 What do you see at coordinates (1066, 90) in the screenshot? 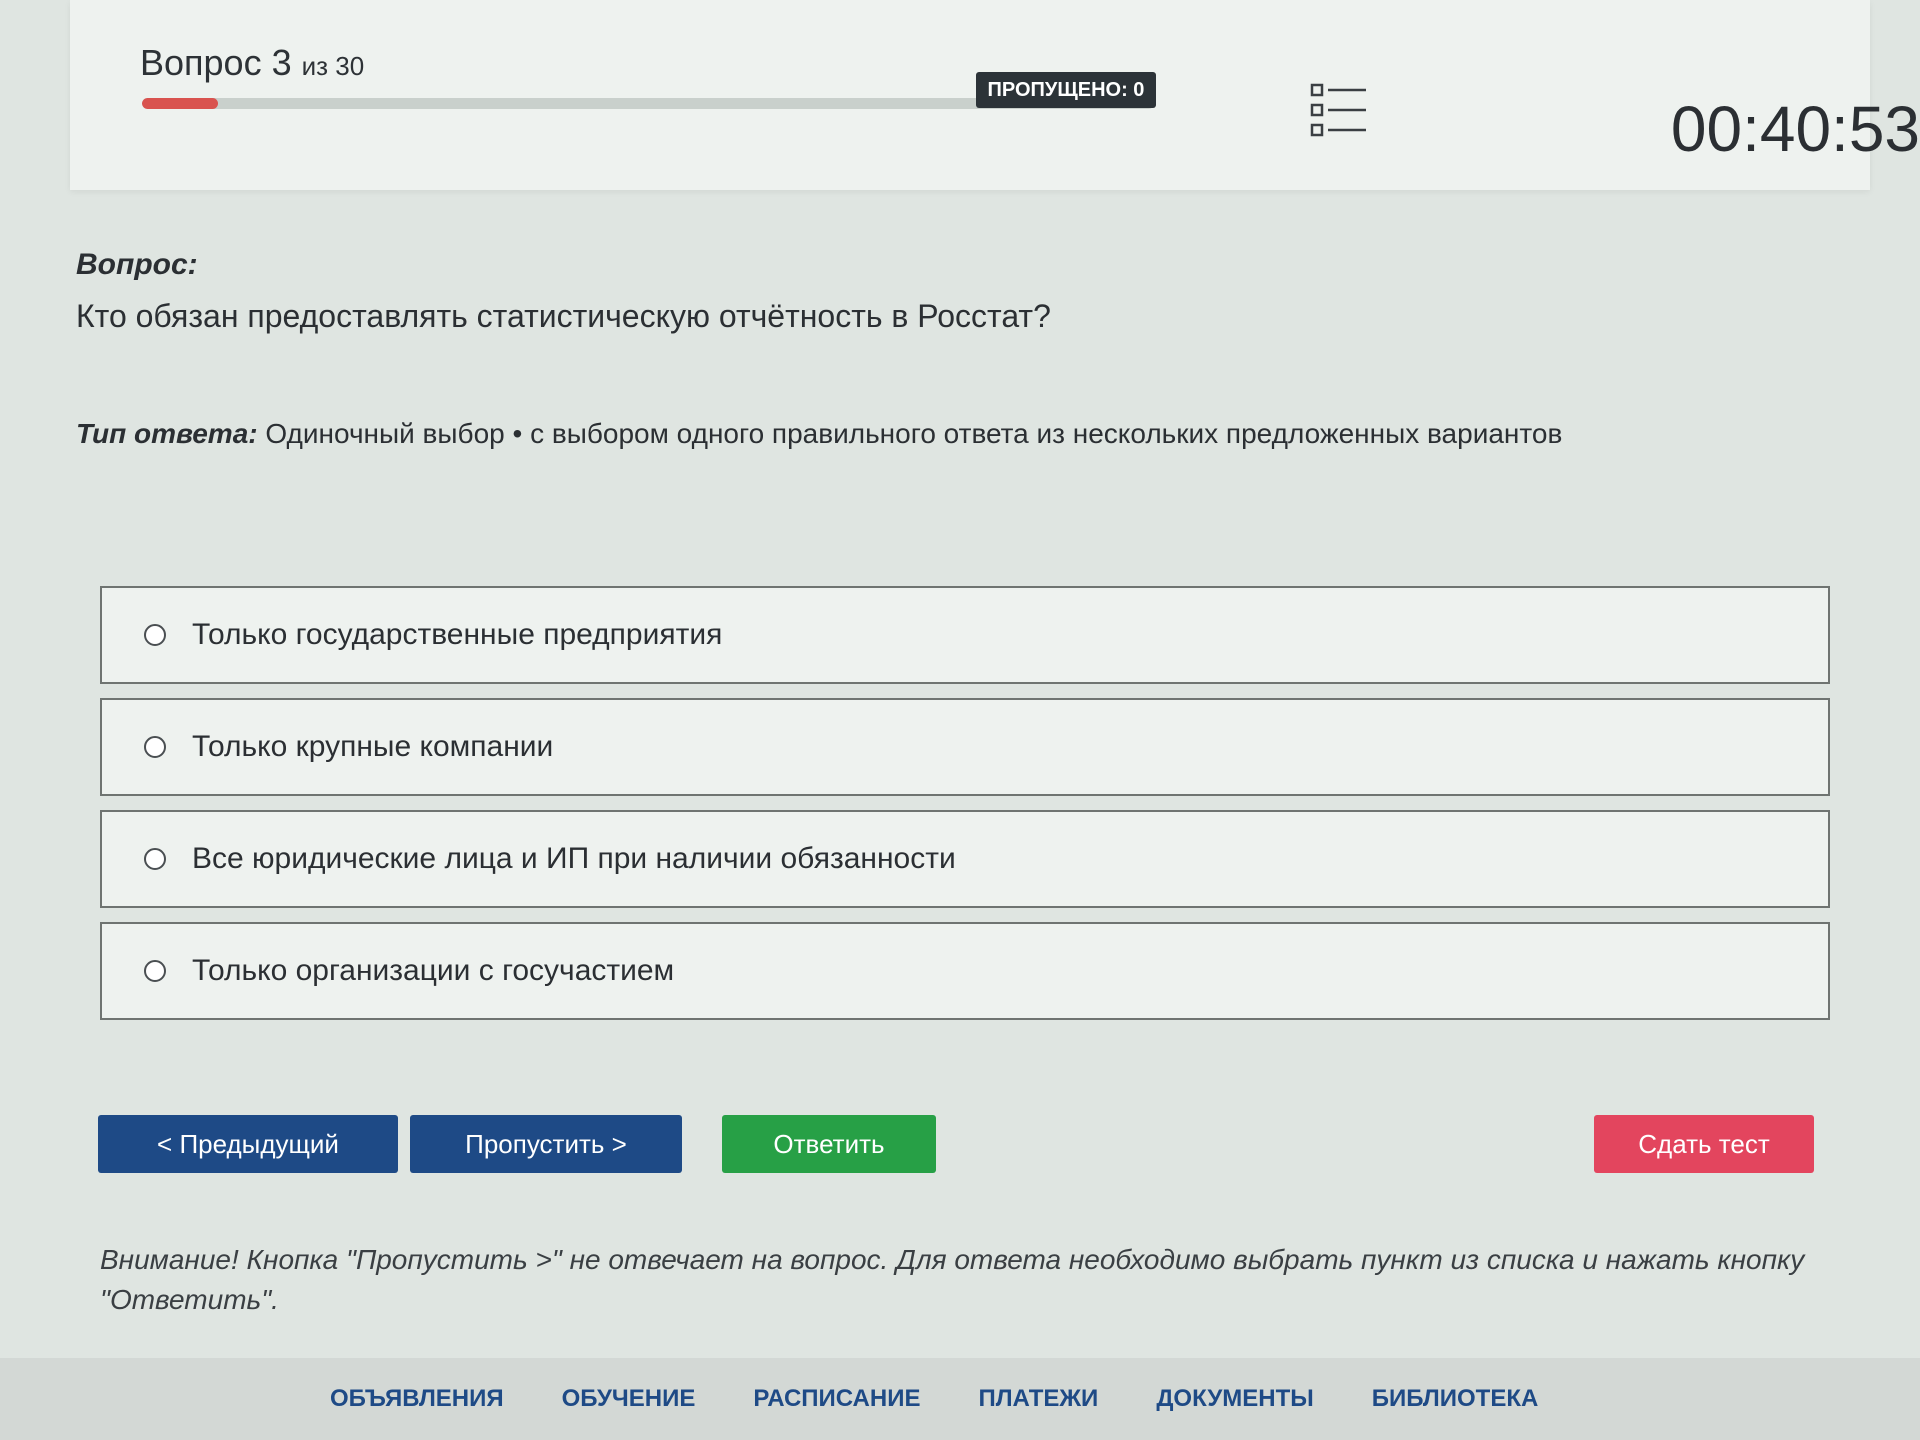
I see `skipped-badge: ПРОПУЩЕНО: 0` at bounding box center [1066, 90].